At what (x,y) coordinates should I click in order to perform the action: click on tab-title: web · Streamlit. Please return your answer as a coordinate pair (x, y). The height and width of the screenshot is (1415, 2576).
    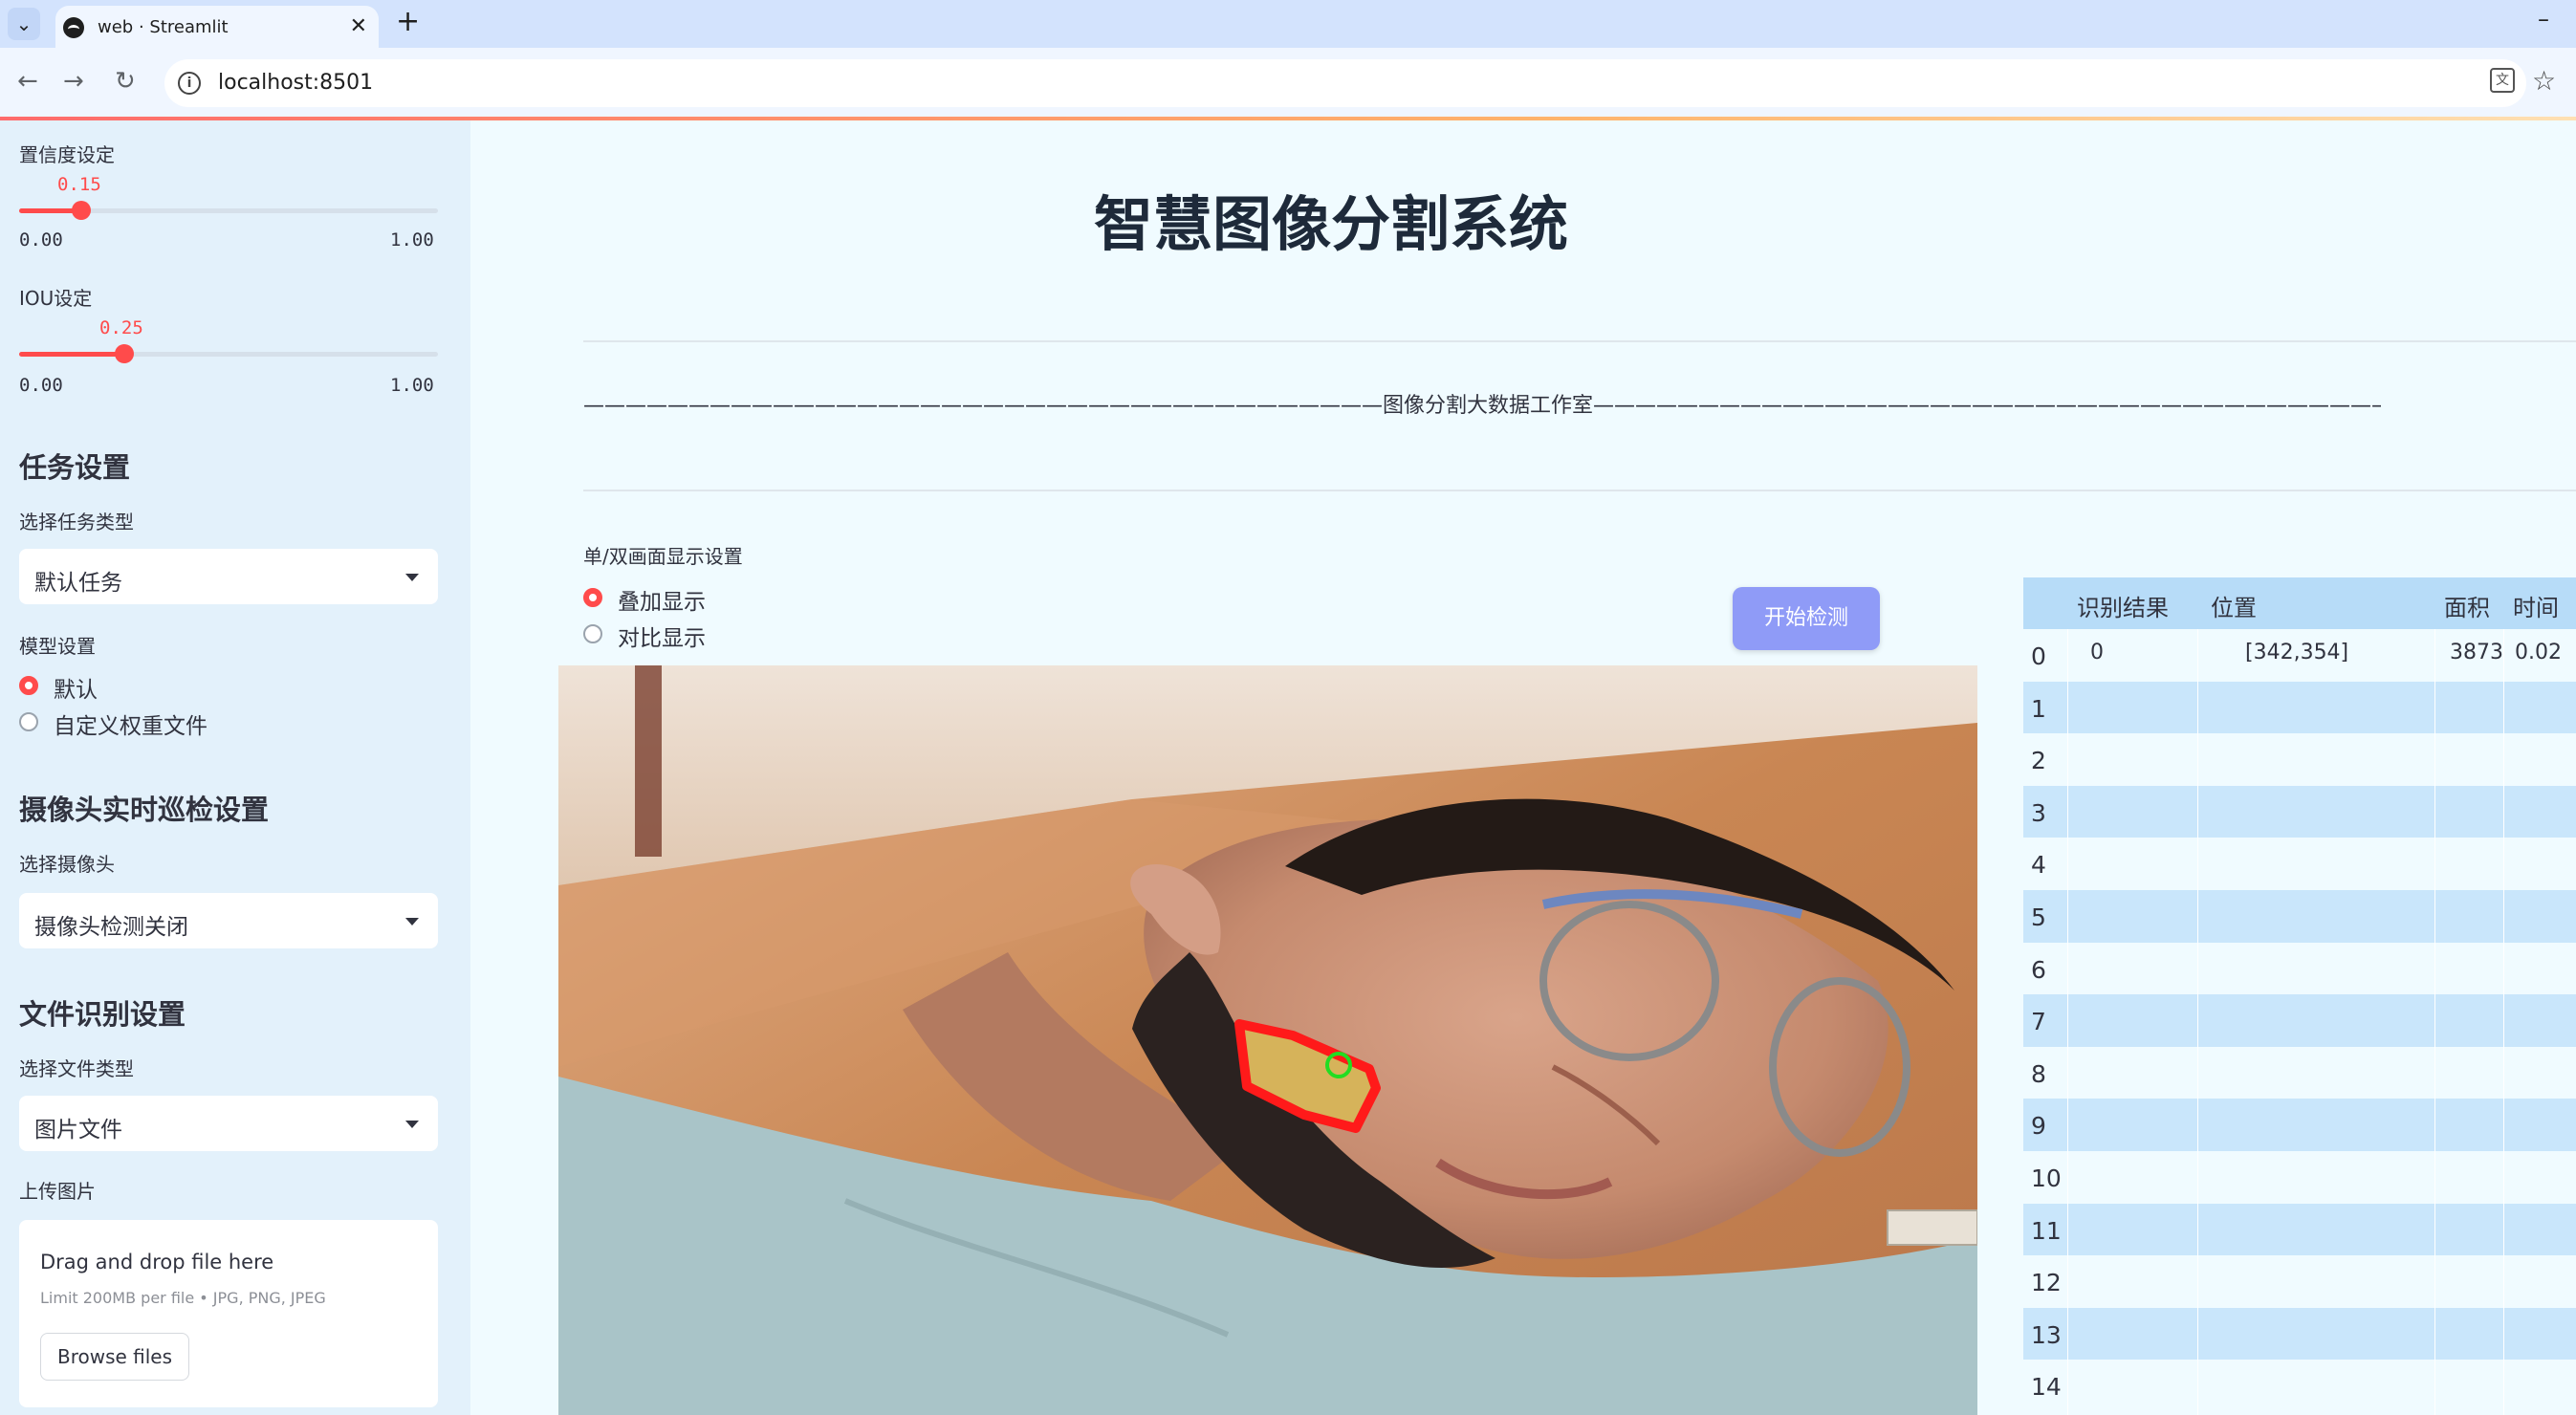
    Looking at the image, I should click on (163, 27).